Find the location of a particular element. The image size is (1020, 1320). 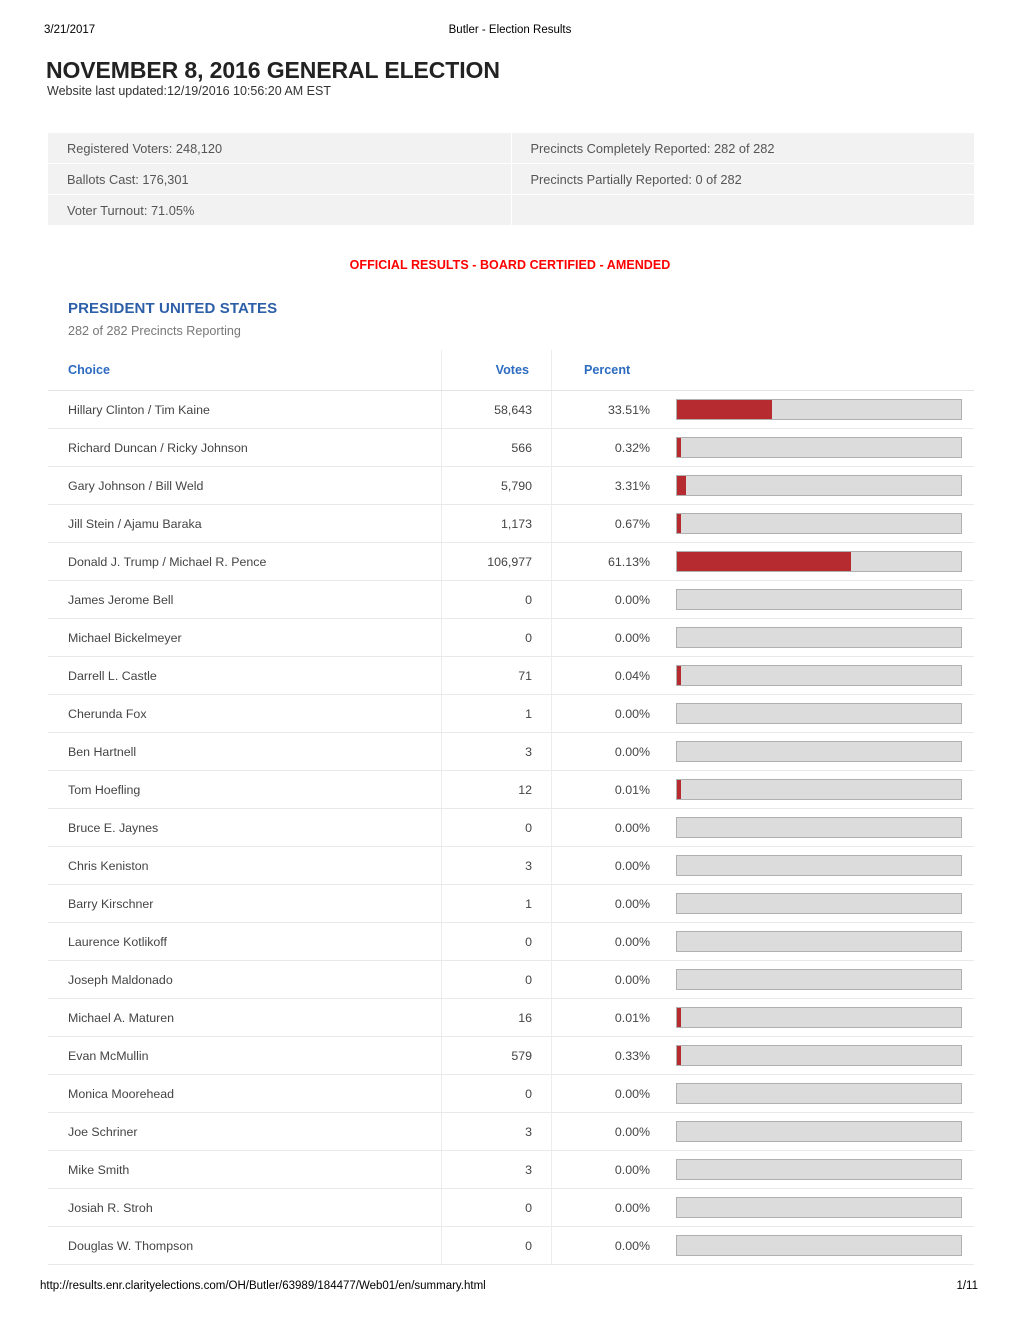

summary-cell-empty is located at coordinates (742, 210).